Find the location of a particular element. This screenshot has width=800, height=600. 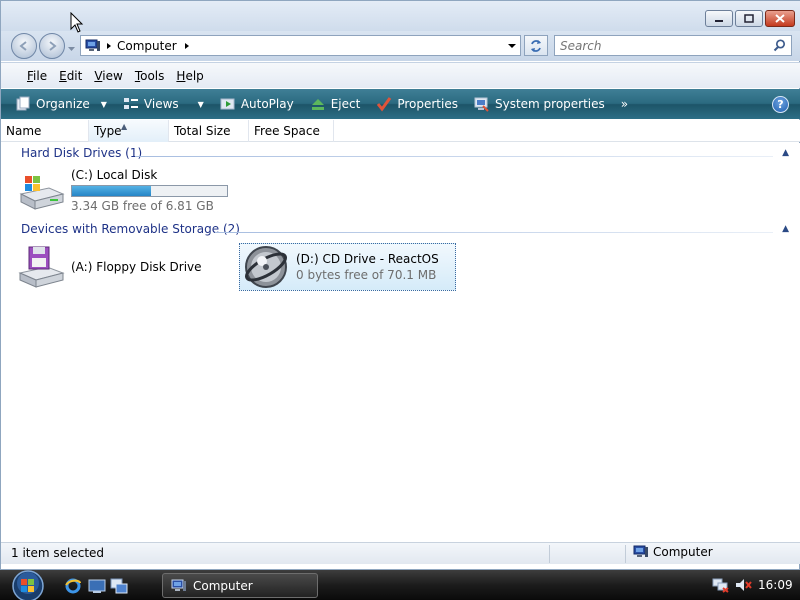

eject-button: Eject is located at coordinates (335, 104).